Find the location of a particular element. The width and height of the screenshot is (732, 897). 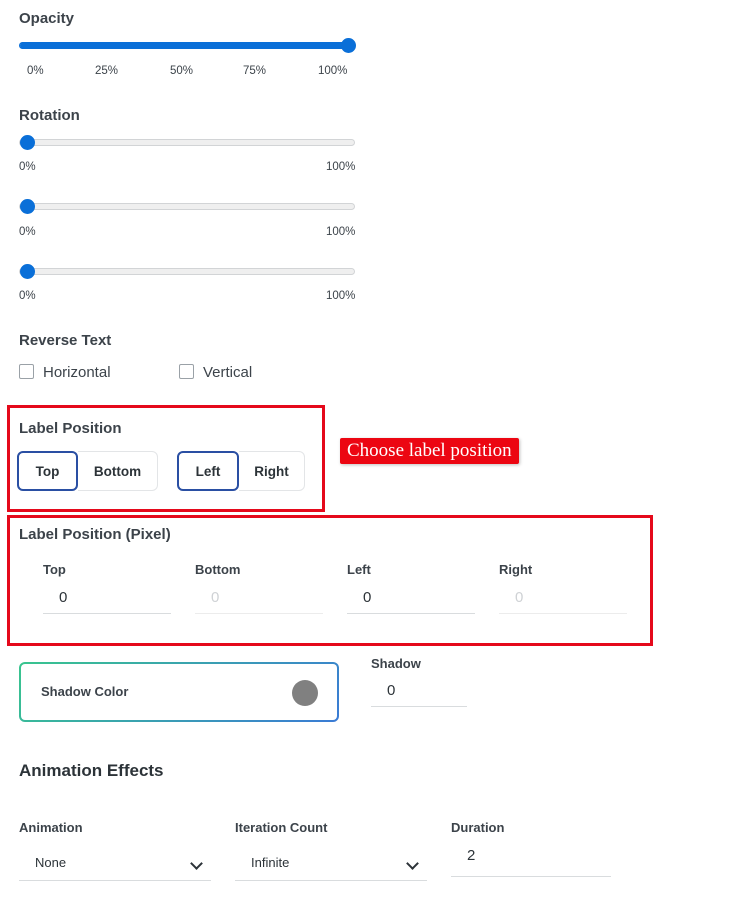

shadow-color-label: Shadow Color is located at coordinates (85, 691).